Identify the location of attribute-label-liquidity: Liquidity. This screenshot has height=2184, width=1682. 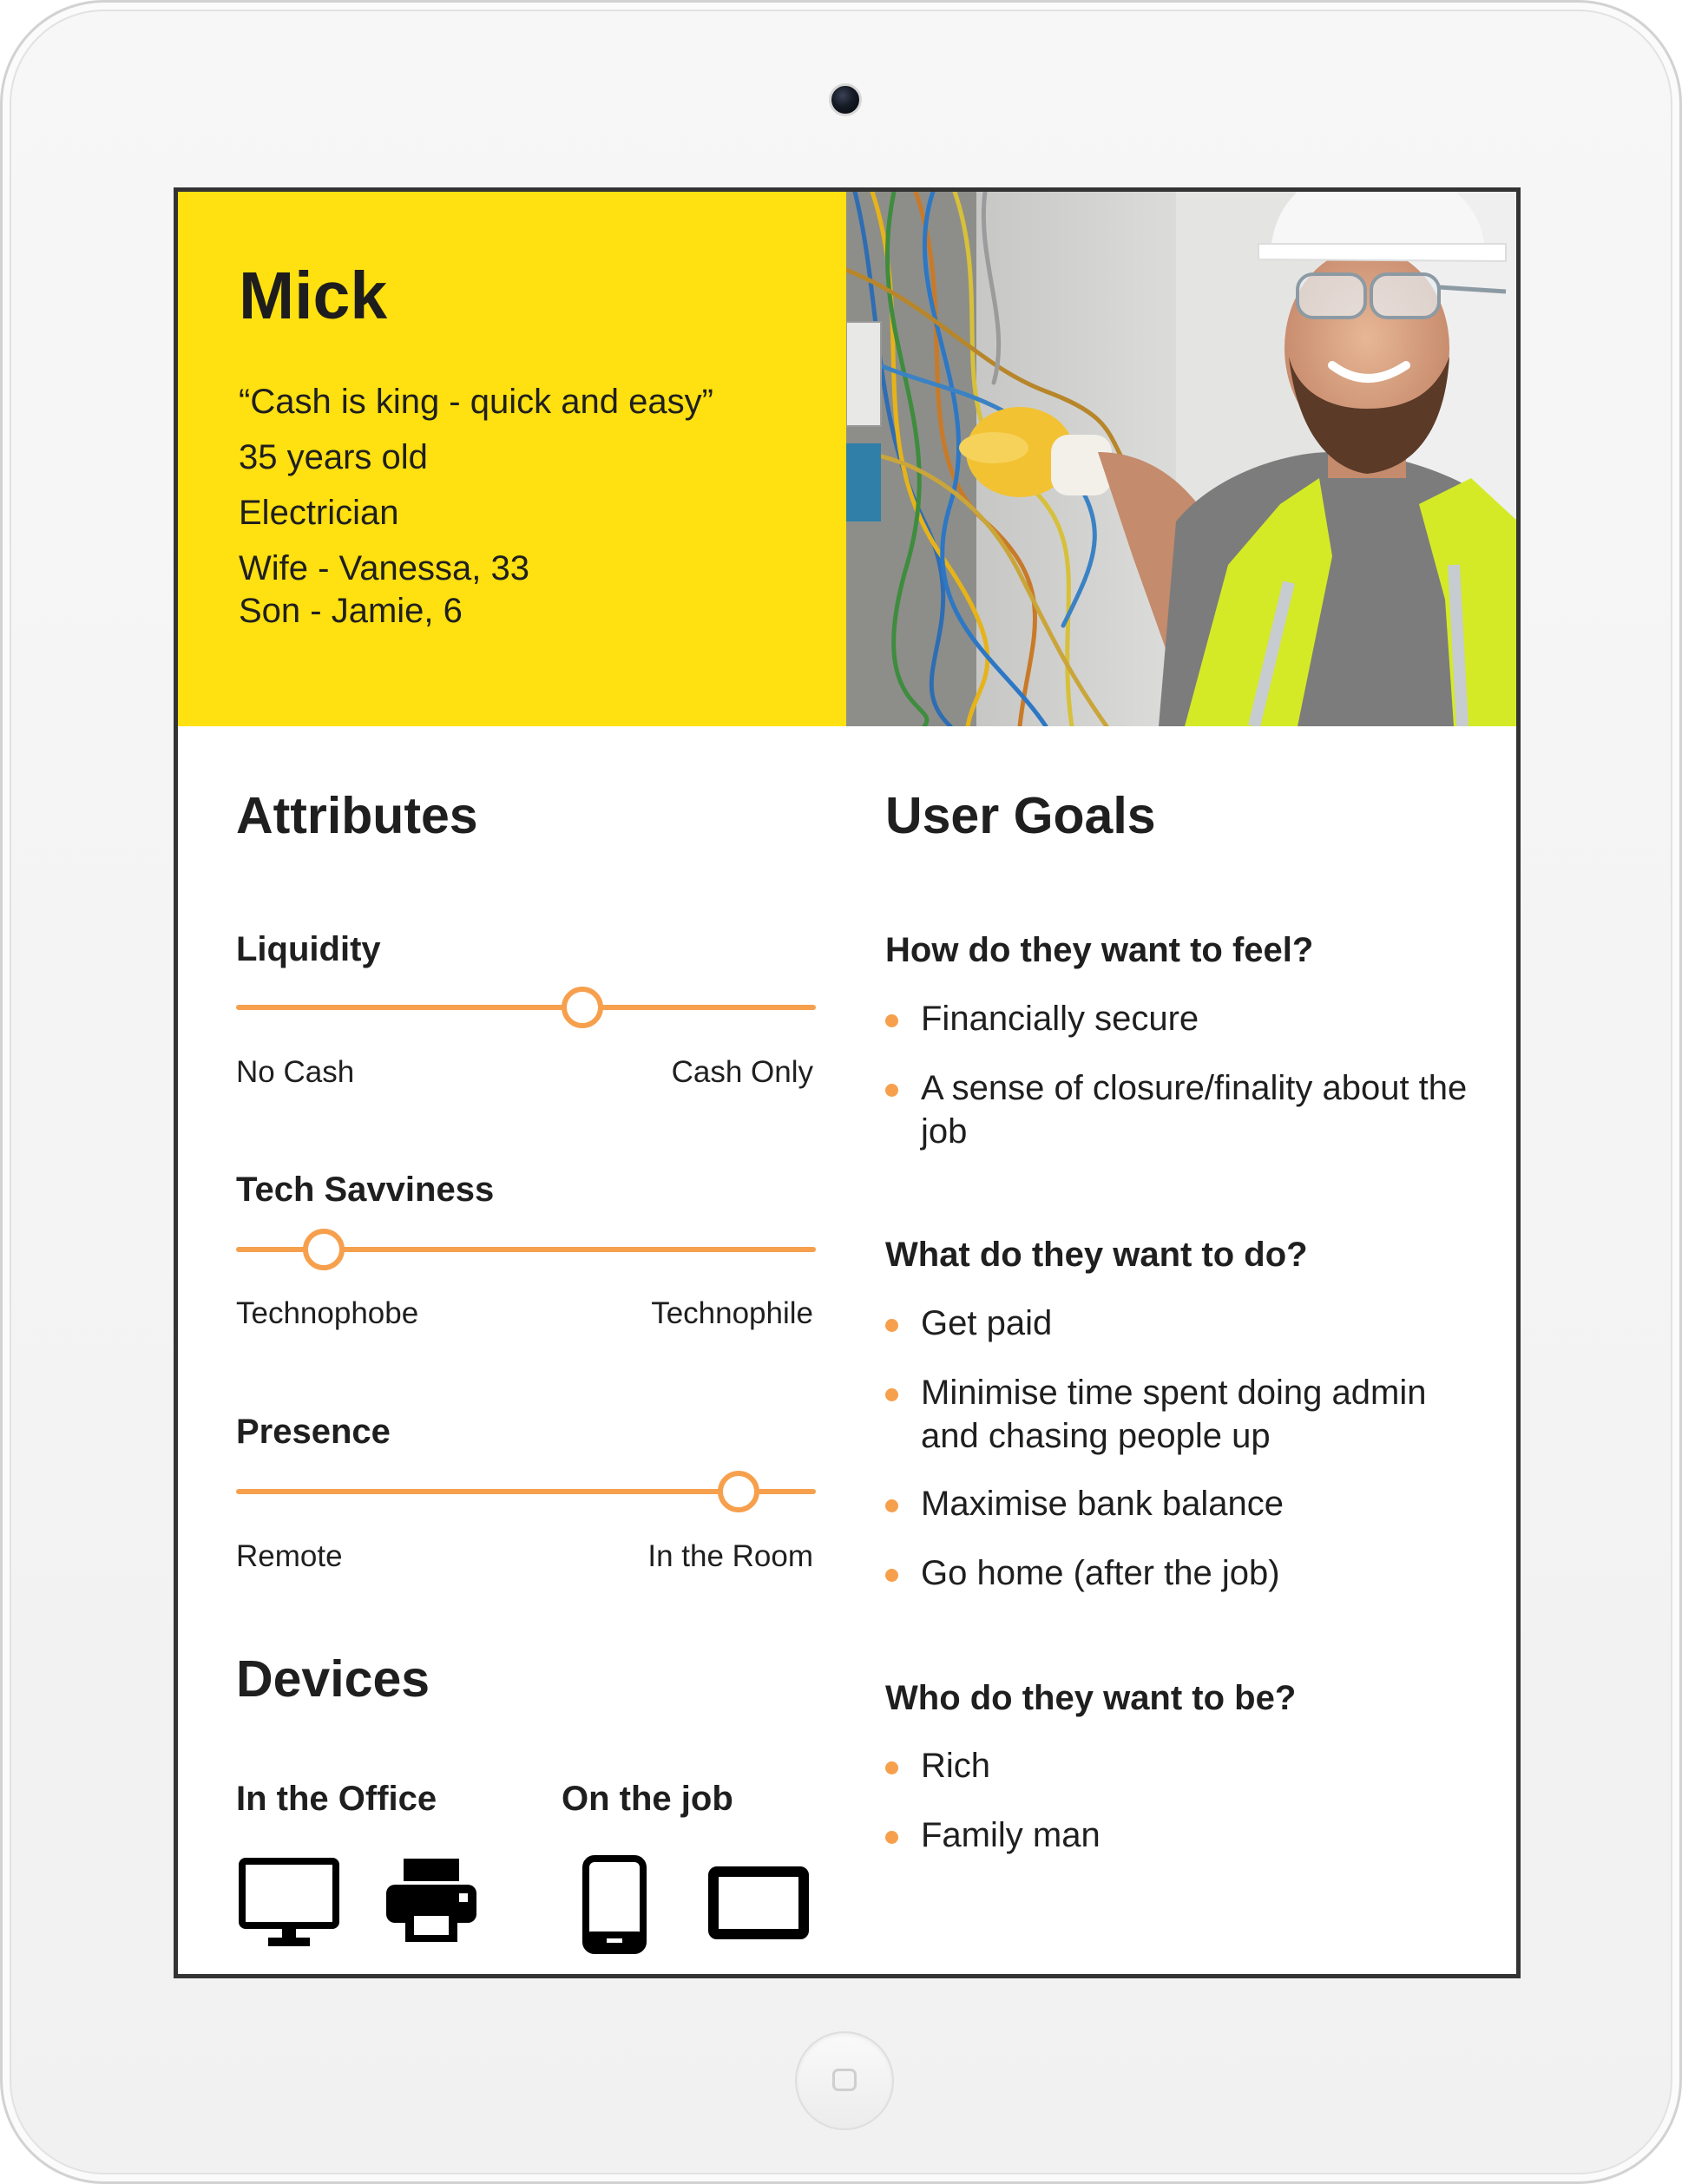
(308, 949).